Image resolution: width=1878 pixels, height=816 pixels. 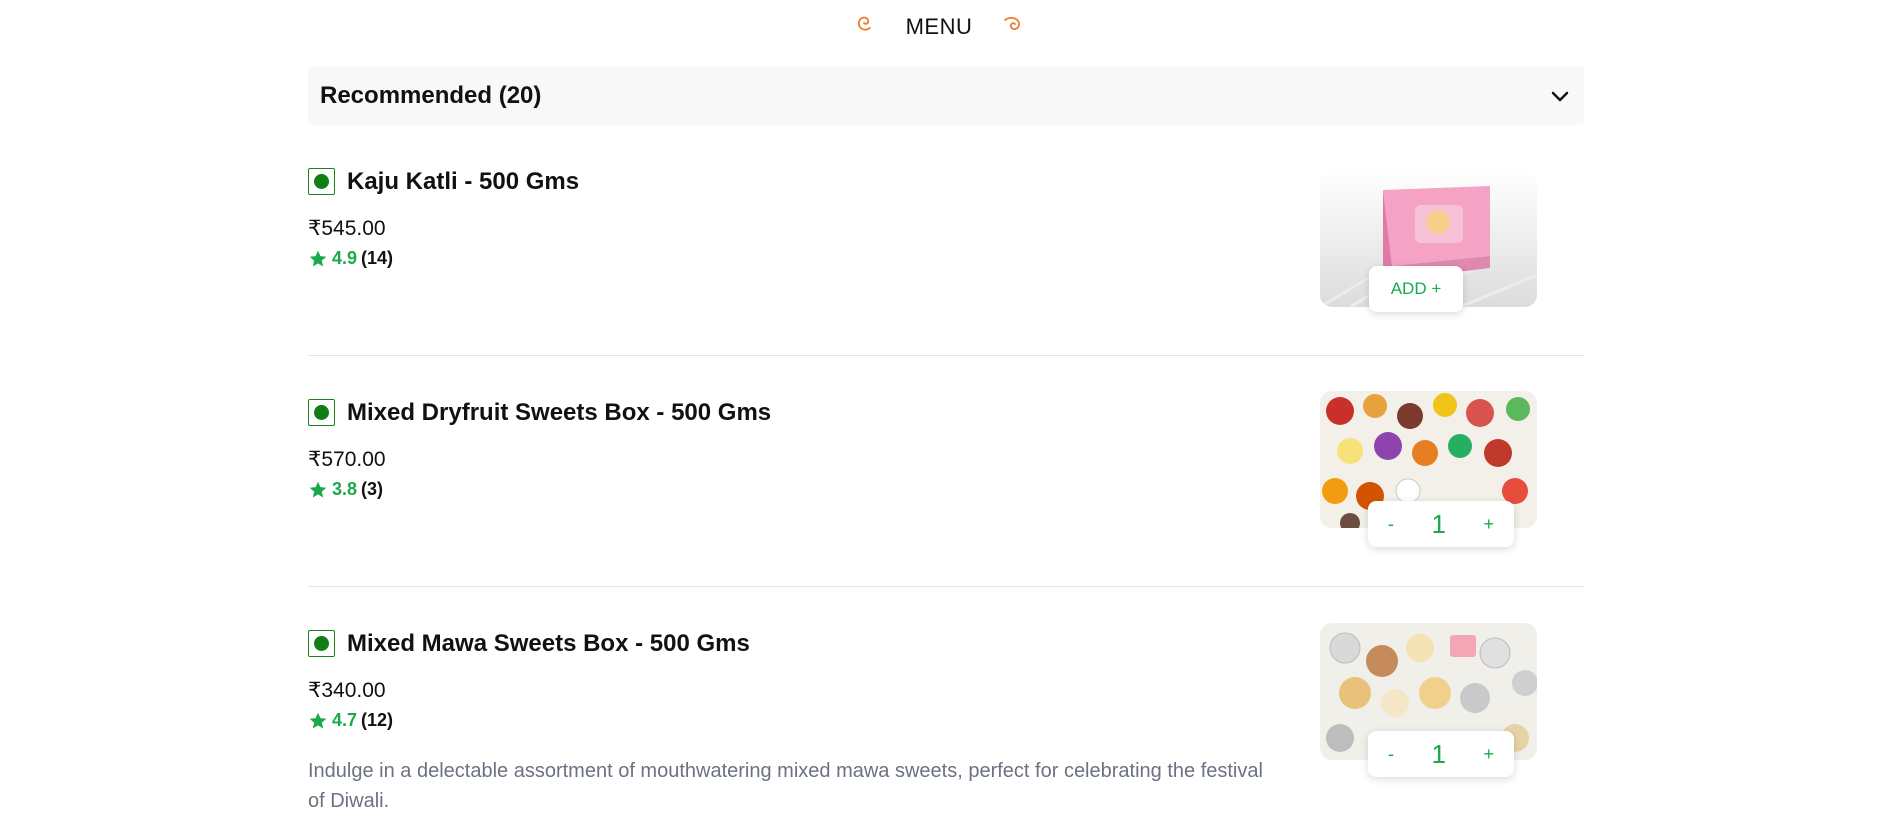 What do you see at coordinates (377, 720) in the screenshot?
I see `rating-count: (12)` at bounding box center [377, 720].